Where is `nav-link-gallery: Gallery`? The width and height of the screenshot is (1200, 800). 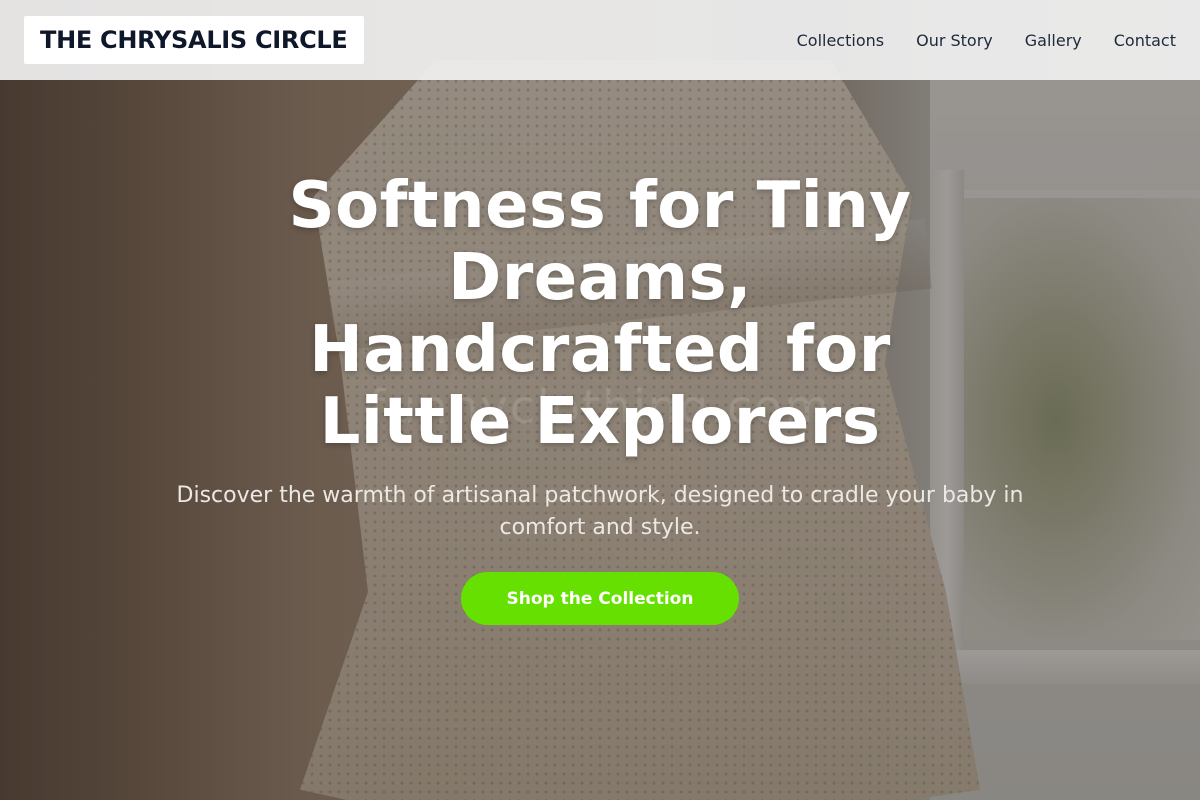 nav-link-gallery: Gallery is located at coordinates (1053, 40).